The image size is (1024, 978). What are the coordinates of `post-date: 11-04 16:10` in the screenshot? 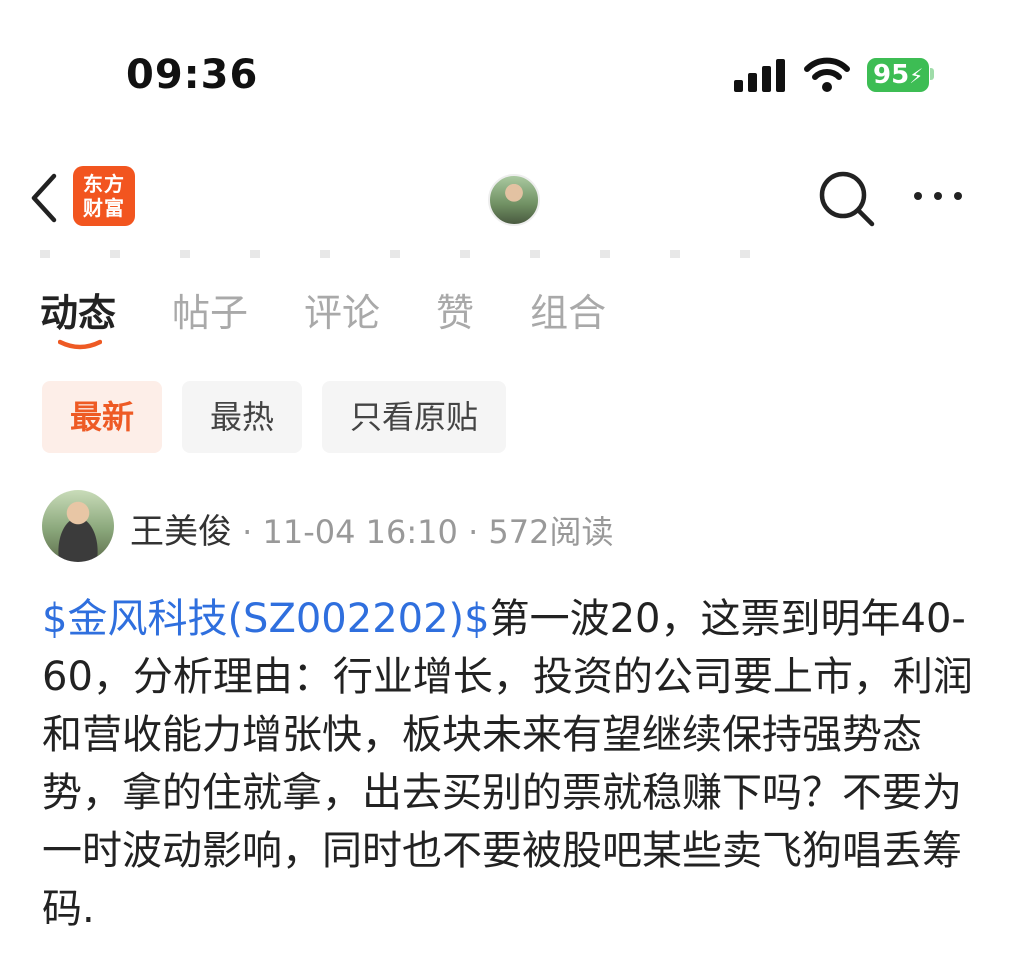 It's located at (360, 532).